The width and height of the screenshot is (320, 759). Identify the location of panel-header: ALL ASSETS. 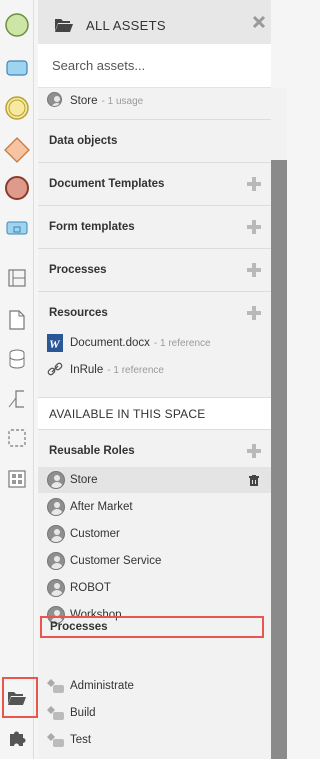
(154, 25).